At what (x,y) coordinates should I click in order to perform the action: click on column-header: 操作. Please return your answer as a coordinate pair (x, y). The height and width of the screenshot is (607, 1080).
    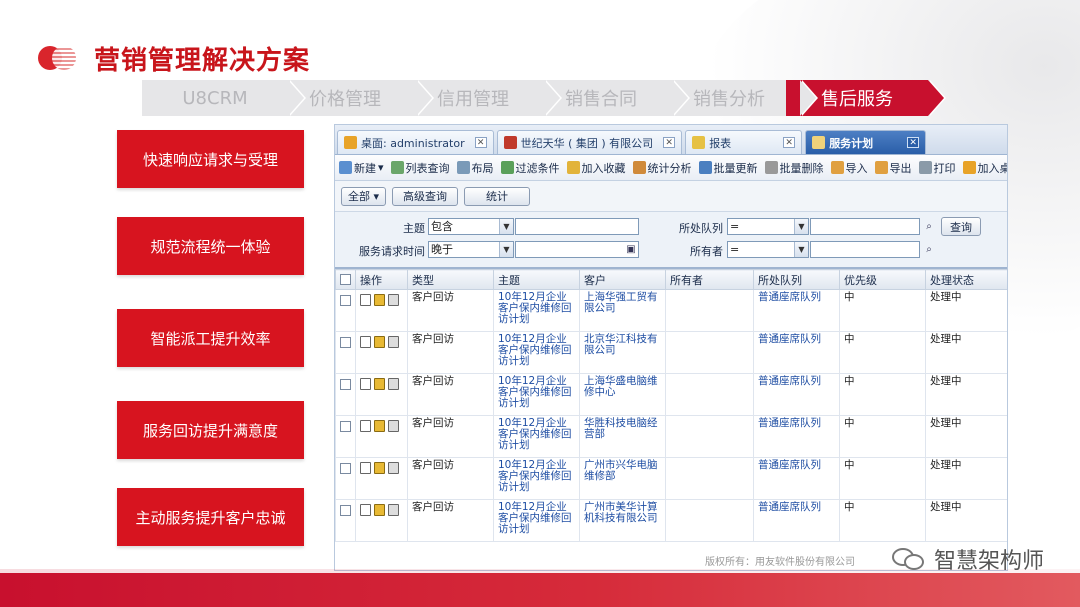
    Looking at the image, I should click on (381, 279).